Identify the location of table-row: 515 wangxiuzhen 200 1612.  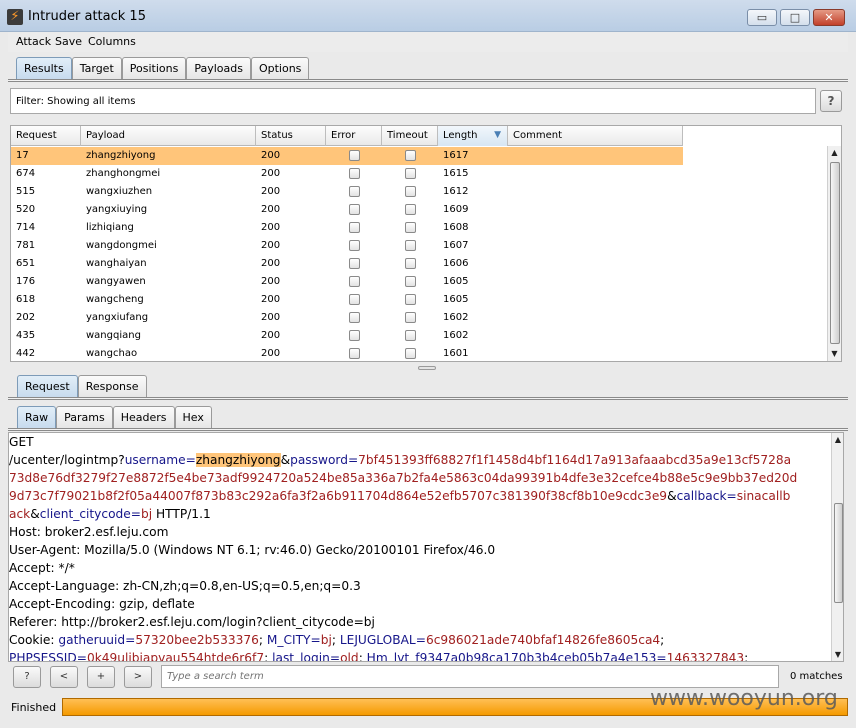
(347, 192).